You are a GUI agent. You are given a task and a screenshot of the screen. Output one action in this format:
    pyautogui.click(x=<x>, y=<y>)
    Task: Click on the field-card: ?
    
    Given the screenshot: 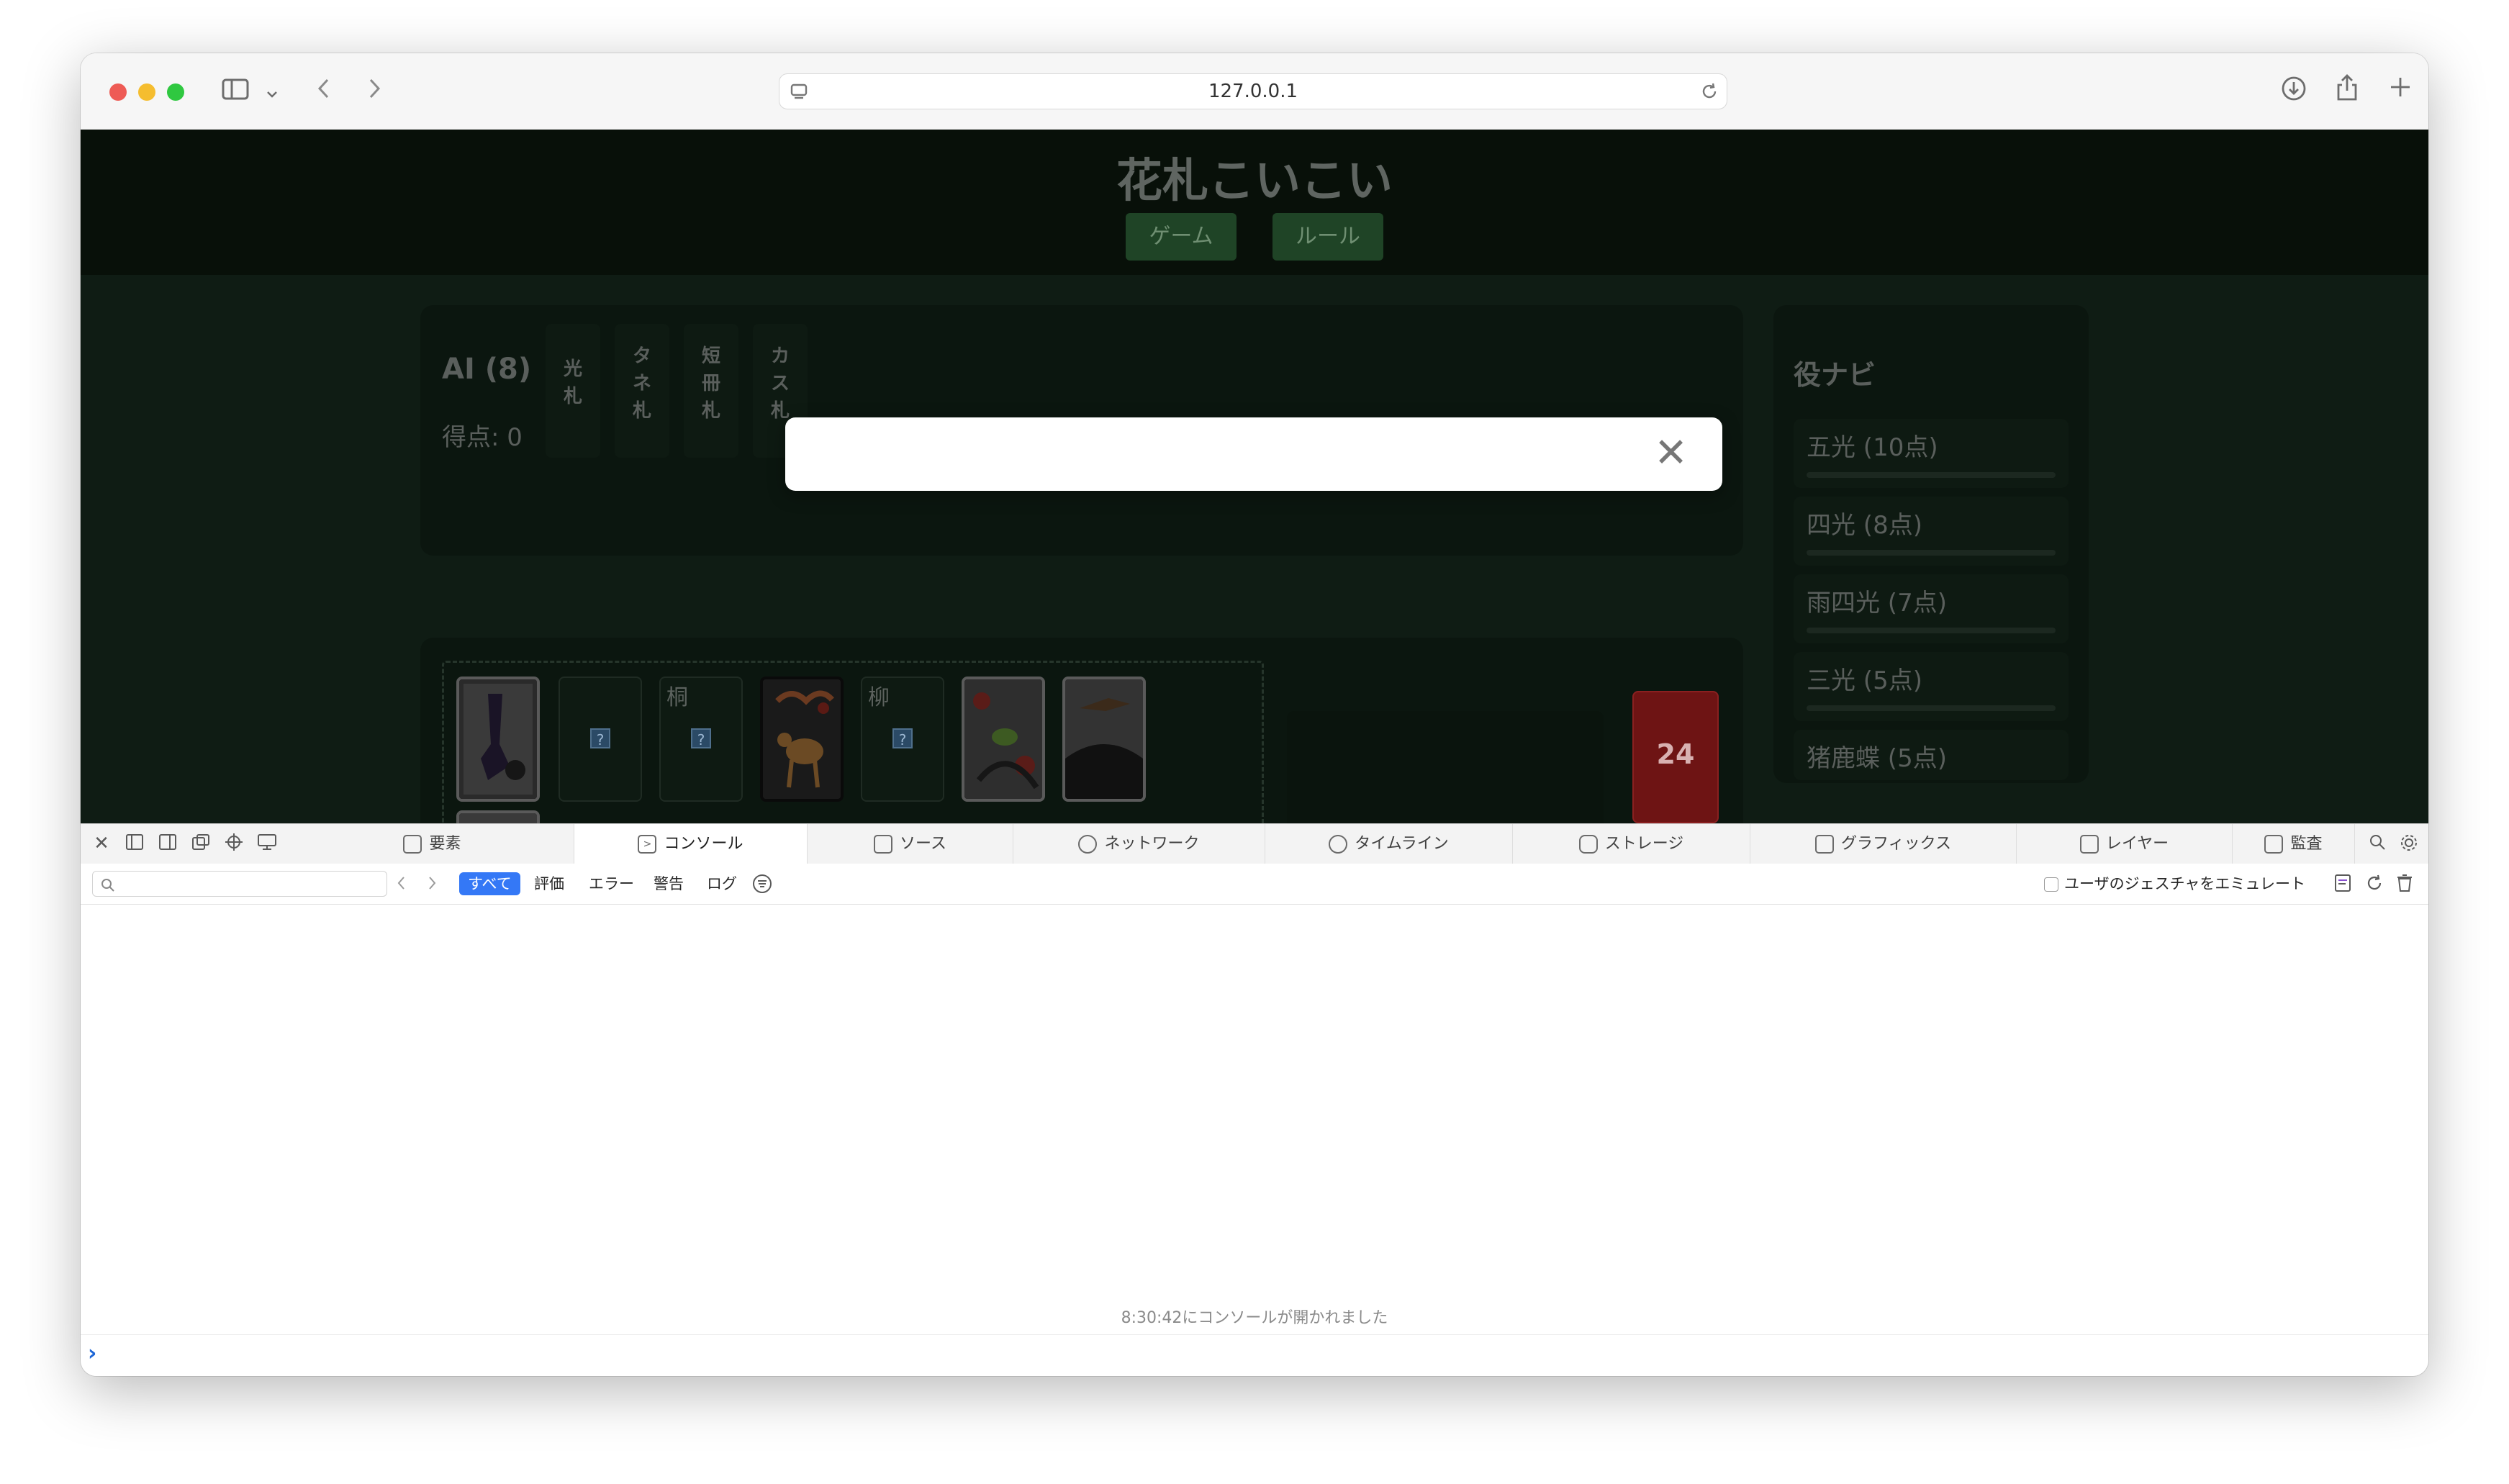 What is the action you would take?
    pyautogui.click(x=600, y=739)
    